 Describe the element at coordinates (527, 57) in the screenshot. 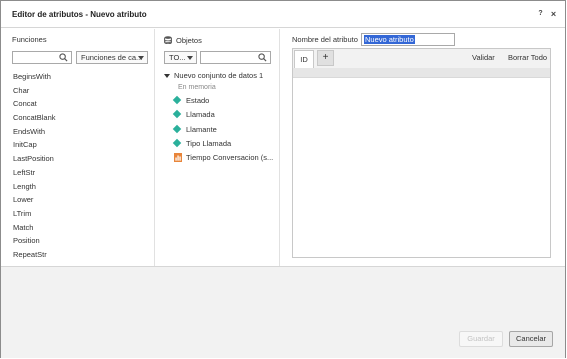

I see `clear-all-button: Borrar Todo` at that location.